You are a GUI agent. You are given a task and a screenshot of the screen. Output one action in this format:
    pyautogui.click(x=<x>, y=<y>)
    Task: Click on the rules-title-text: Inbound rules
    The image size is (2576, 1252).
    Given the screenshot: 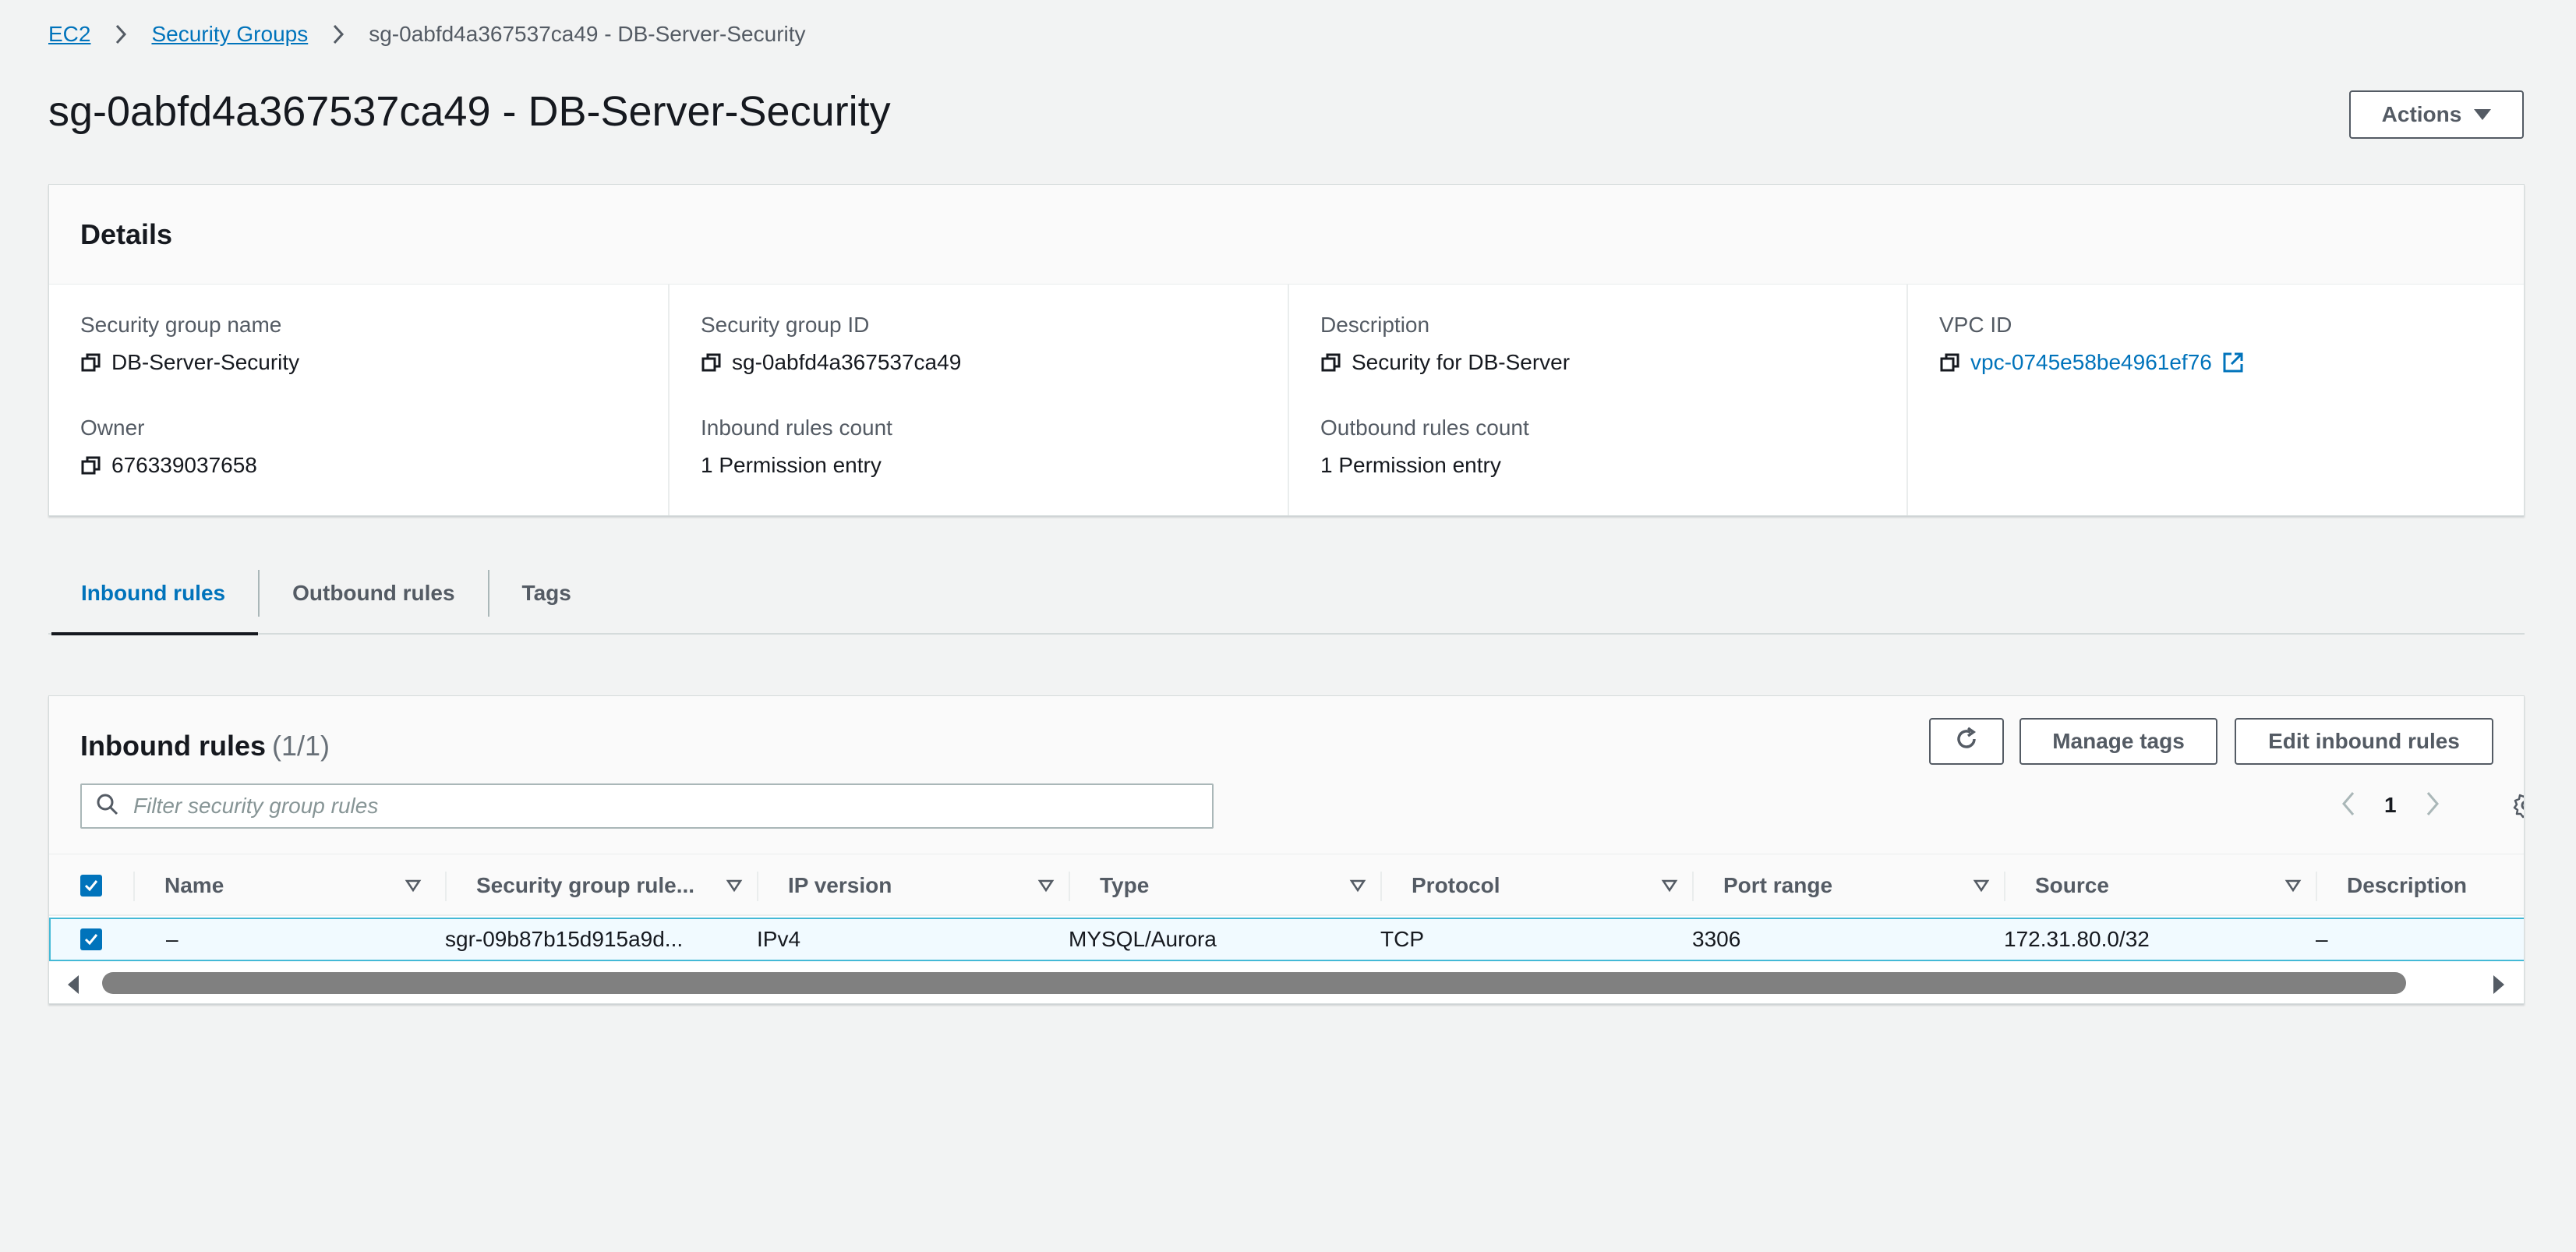 What is the action you would take?
    pyautogui.click(x=173, y=746)
    